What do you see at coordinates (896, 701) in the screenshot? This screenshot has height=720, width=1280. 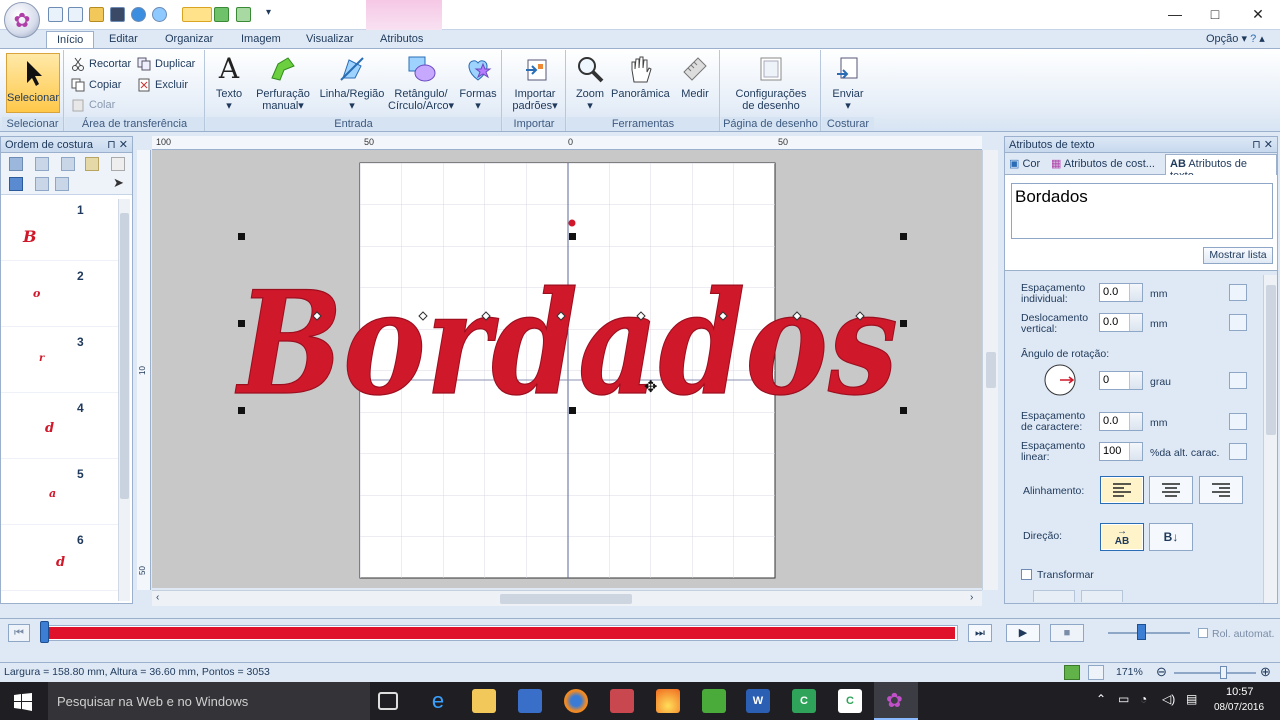 I see `active-app-tab: ✿` at bounding box center [896, 701].